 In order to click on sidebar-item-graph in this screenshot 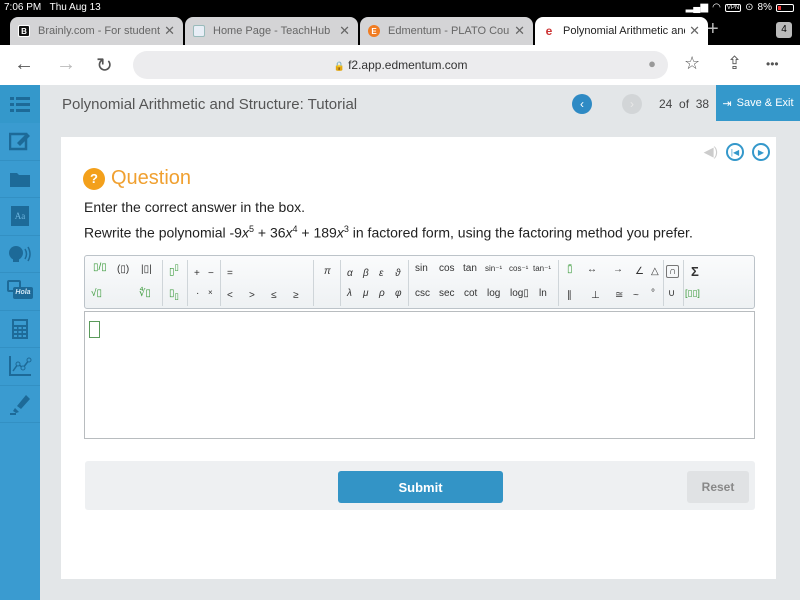, I will do `click(20, 367)`.